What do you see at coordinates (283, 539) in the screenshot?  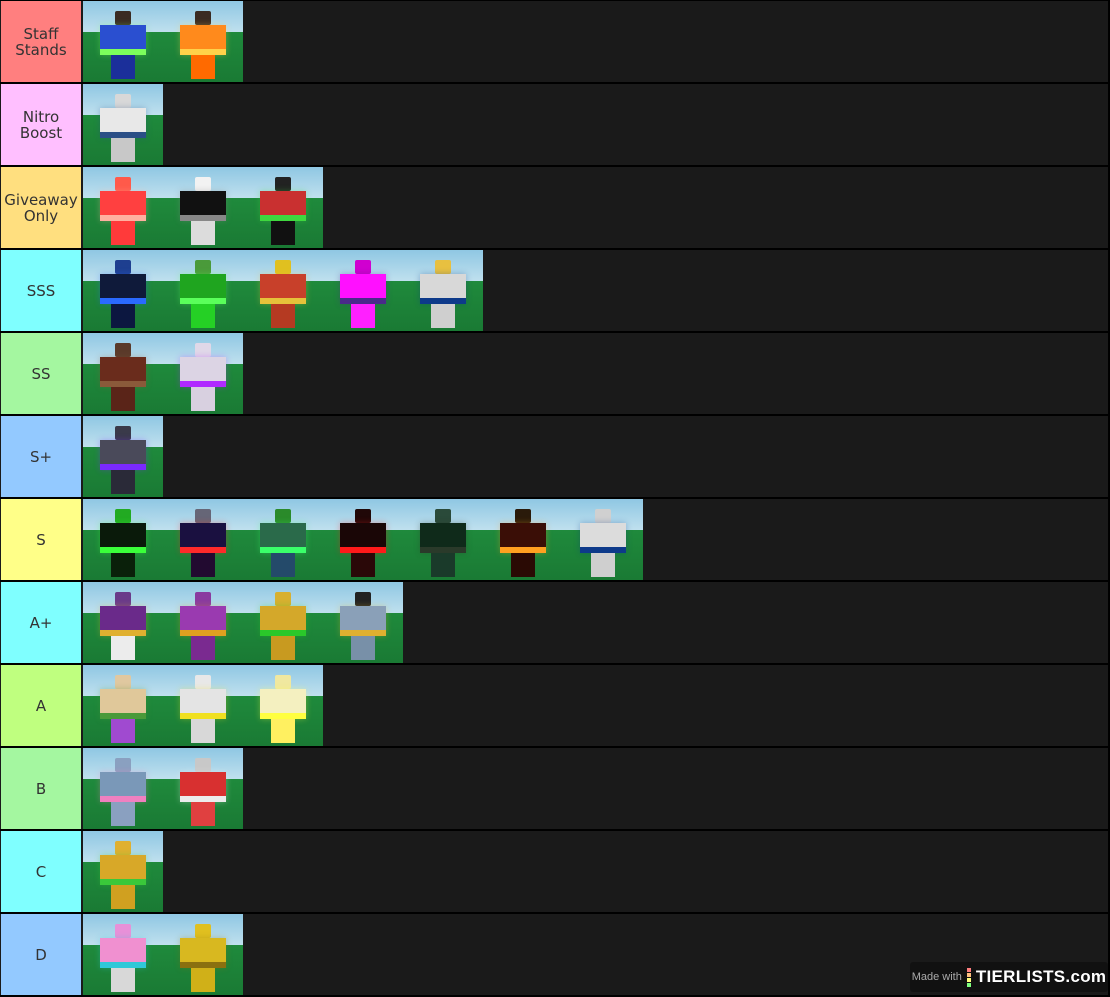 I see `tier-item-stand-green-hood` at bounding box center [283, 539].